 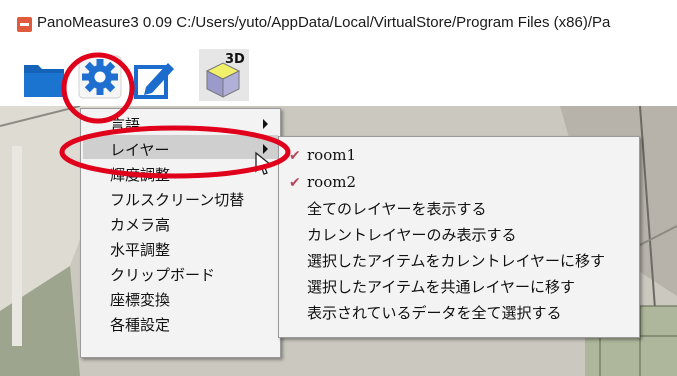 What do you see at coordinates (397, 208) in the screenshot?
I see `menu-item-show-all-layers: 全てのレイヤーを表示する` at bounding box center [397, 208].